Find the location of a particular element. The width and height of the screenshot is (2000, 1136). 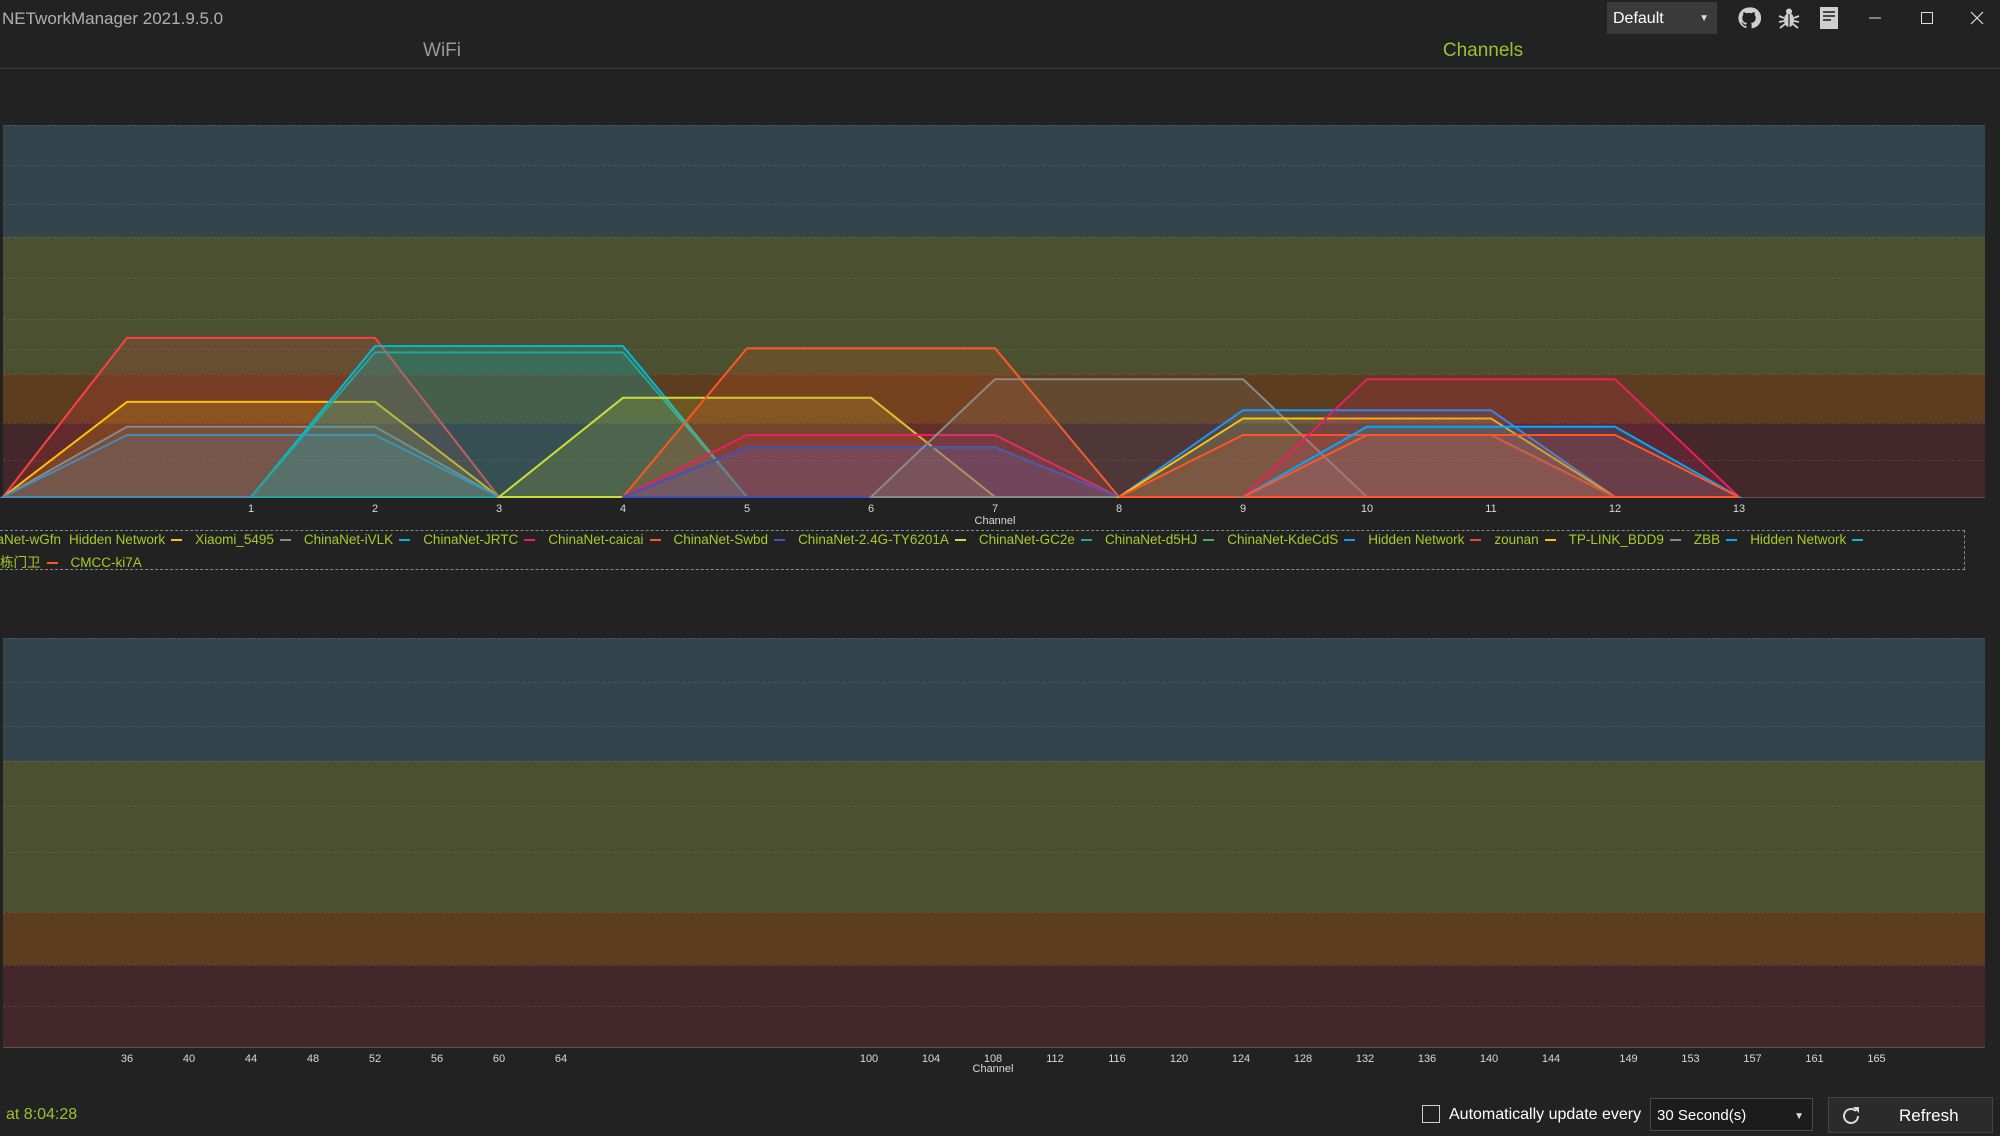

update-interval-dropdown: 30 Second(s) ▼ is located at coordinates (1731, 1114).